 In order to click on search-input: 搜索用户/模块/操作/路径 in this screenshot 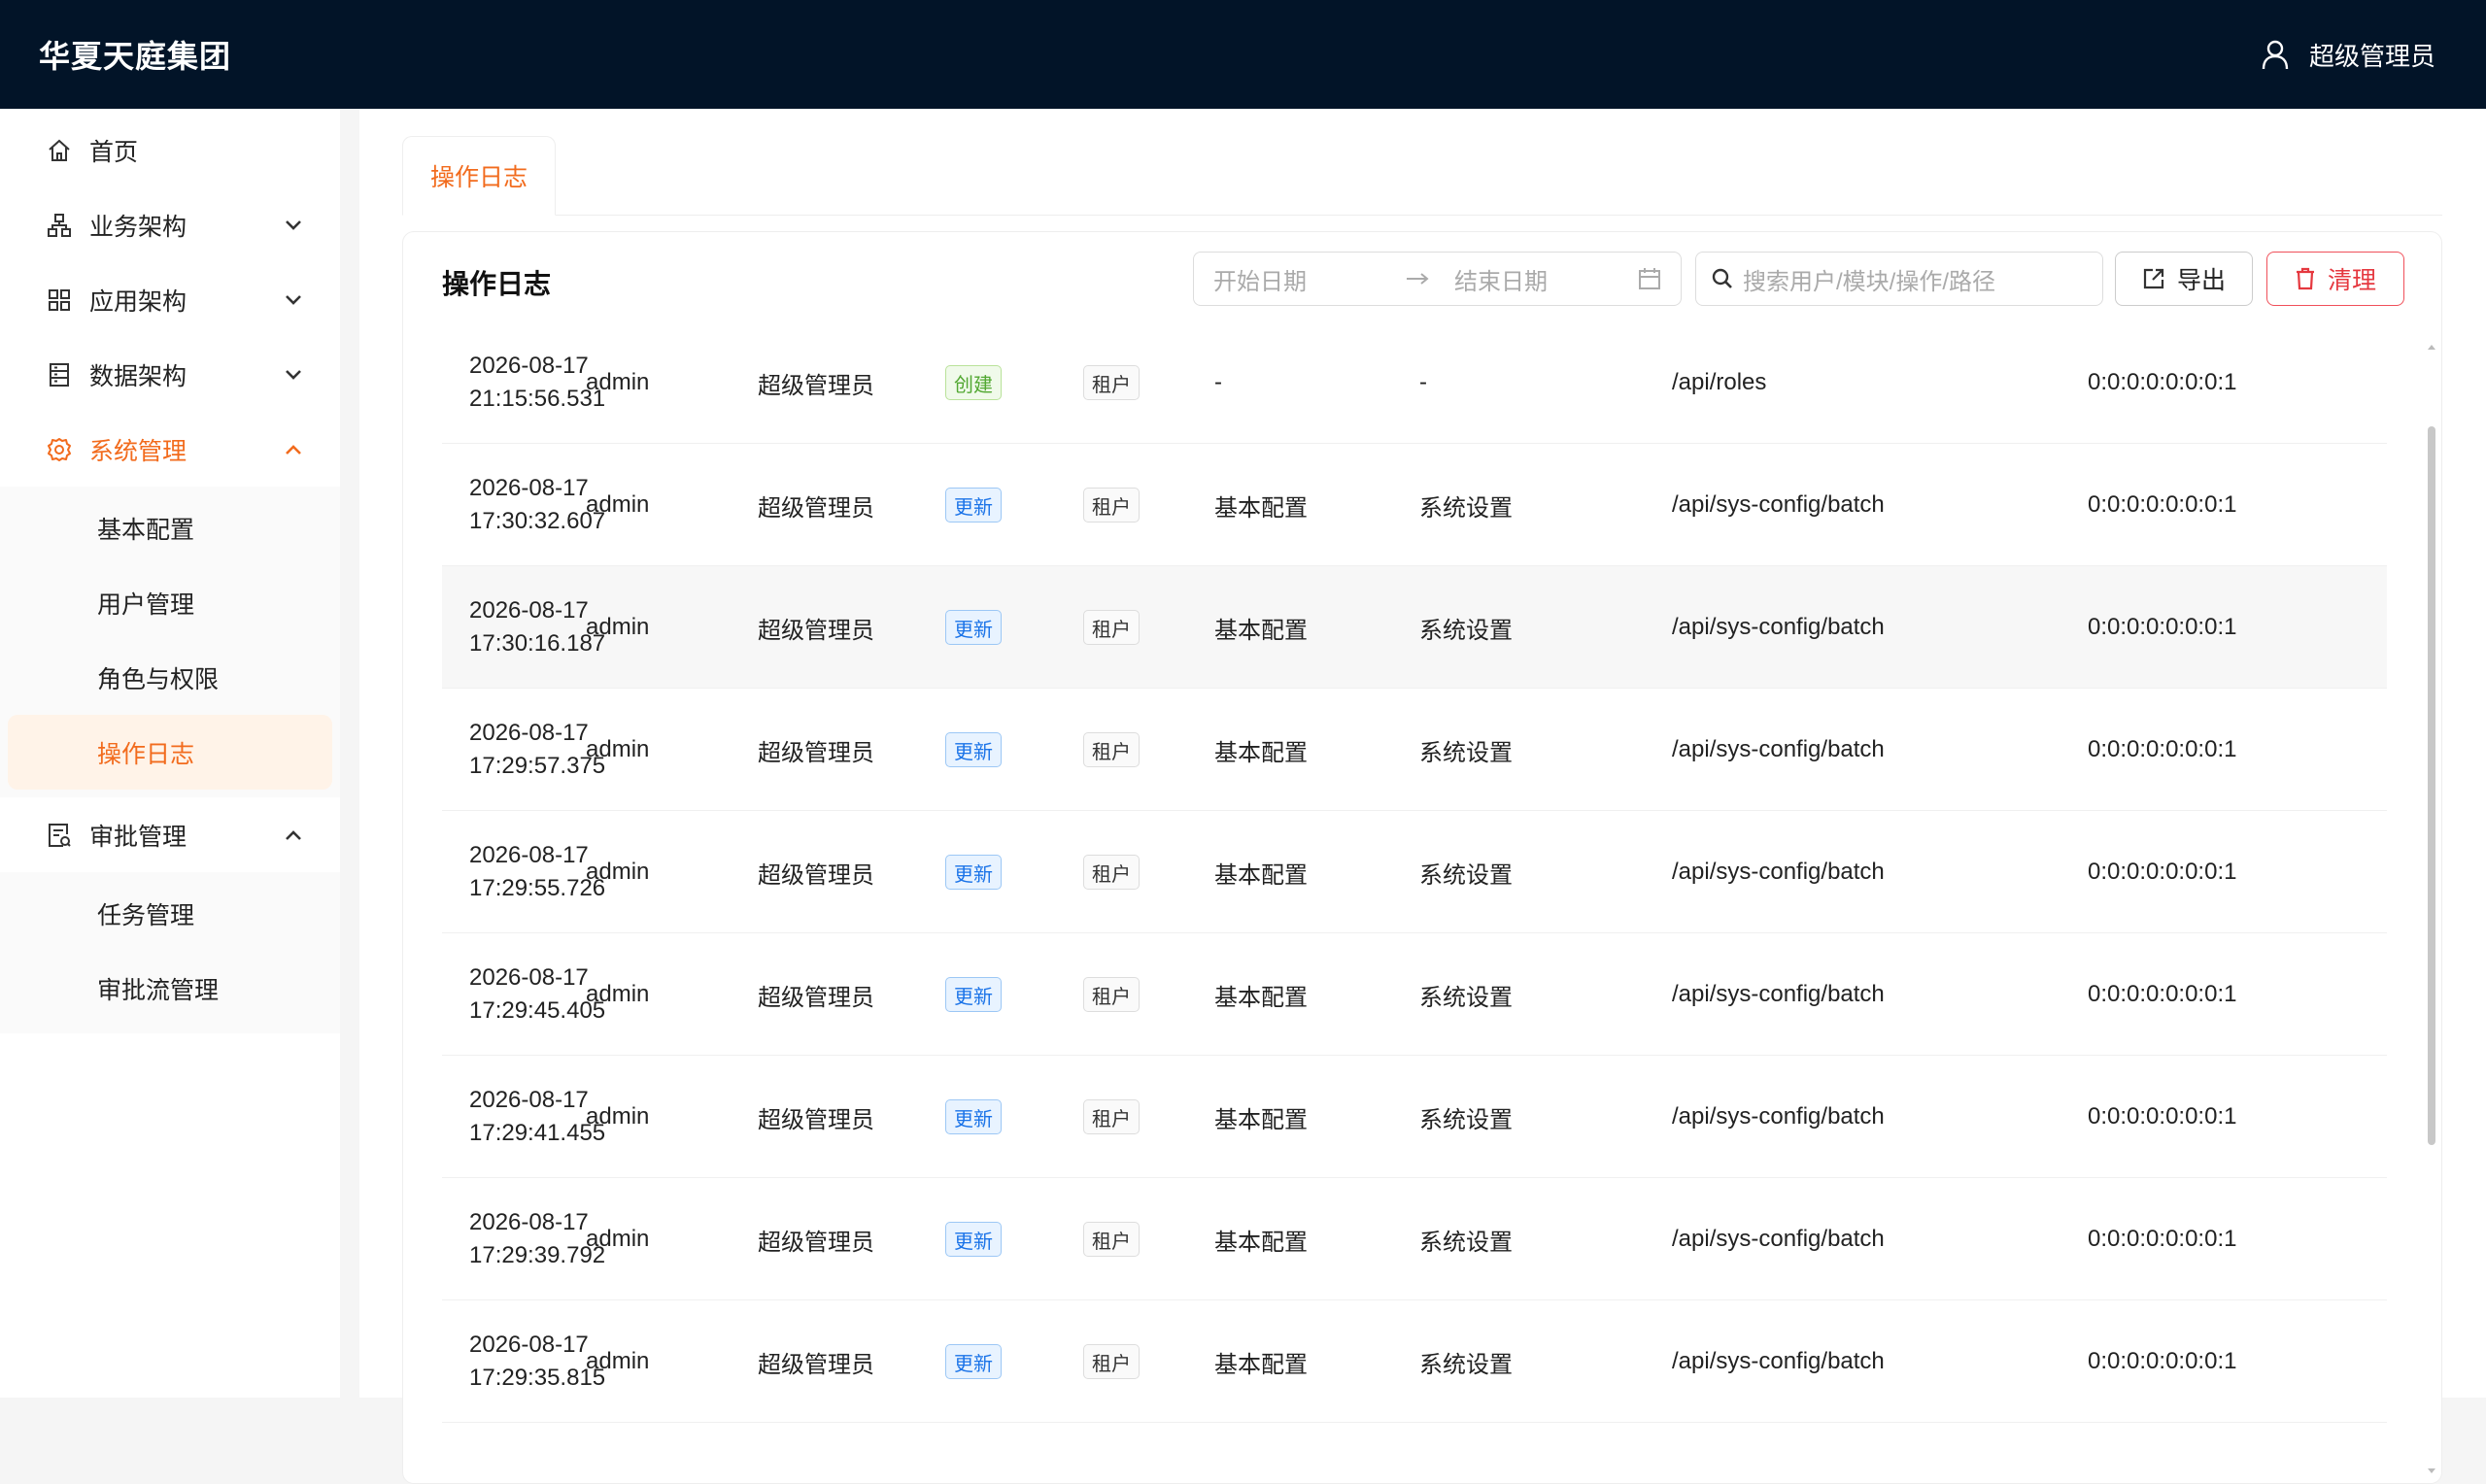, I will do `click(1899, 279)`.